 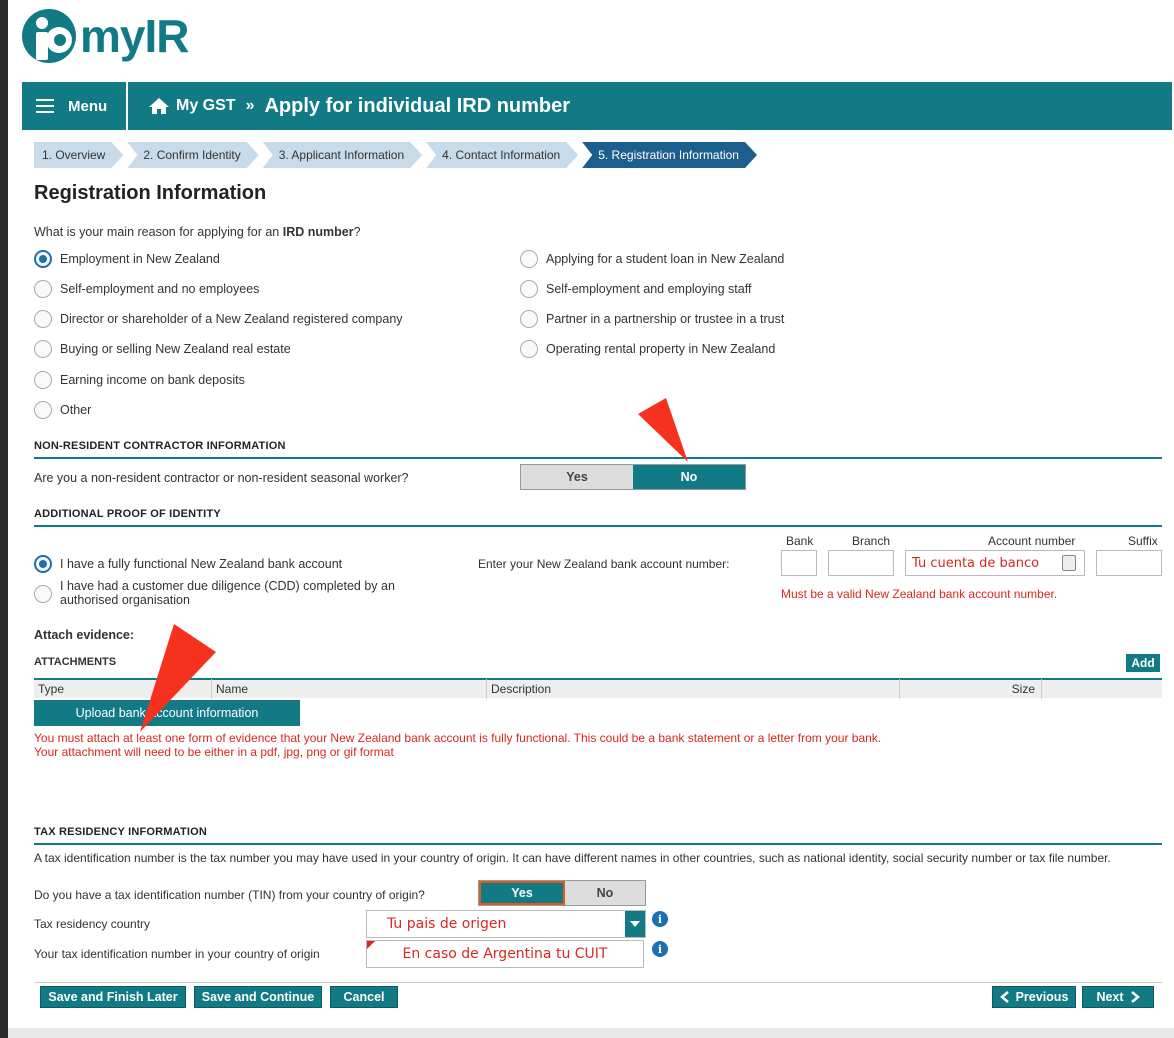 I want to click on save-and-finish-later-button: Save and Finish Later, so click(x=113, y=997).